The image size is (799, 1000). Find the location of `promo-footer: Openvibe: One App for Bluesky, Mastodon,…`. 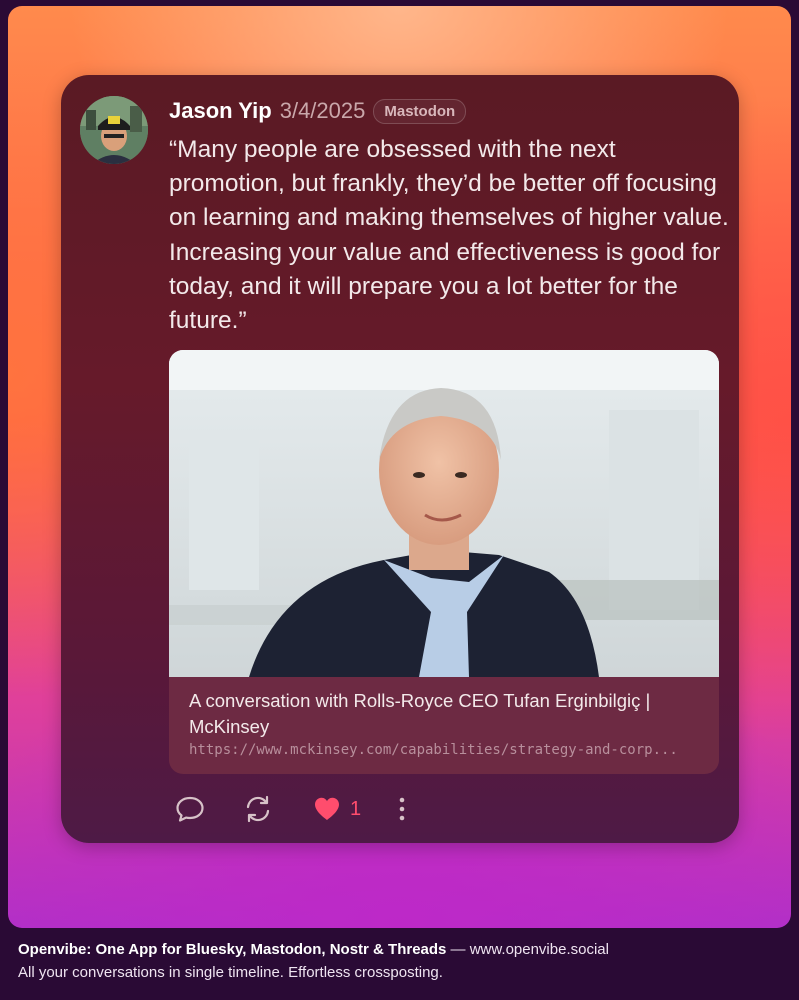

promo-footer: Openvibe: One App for Bluesky, Mastodon,… is located at coordinates (403, 961).